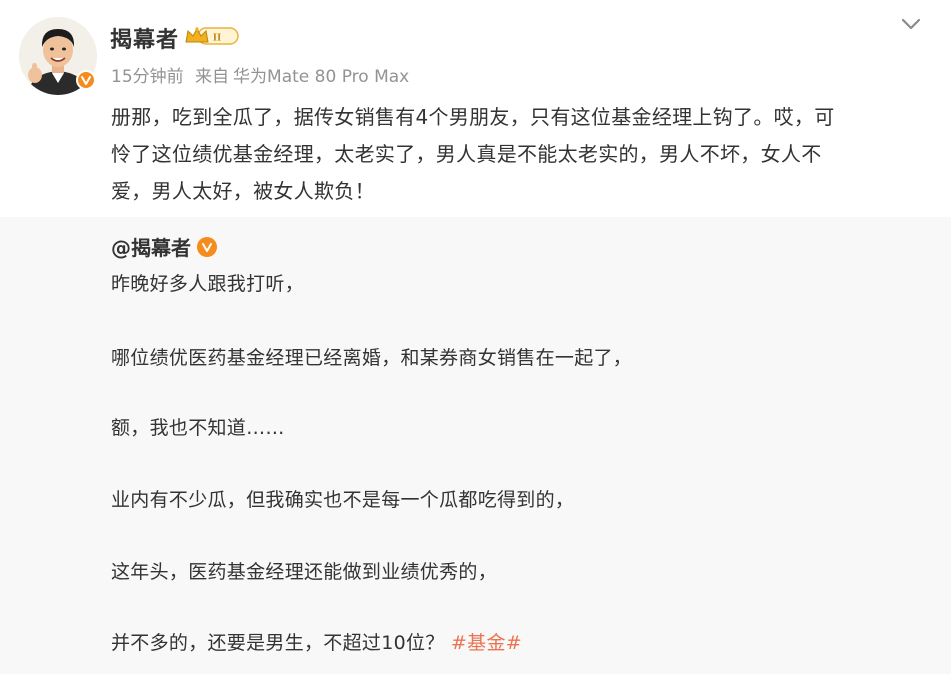 This screenshot has width=951, height=674. Describe the element at coordinates (217, 38) in the screenshot. I see `svg-text: II` at that location.